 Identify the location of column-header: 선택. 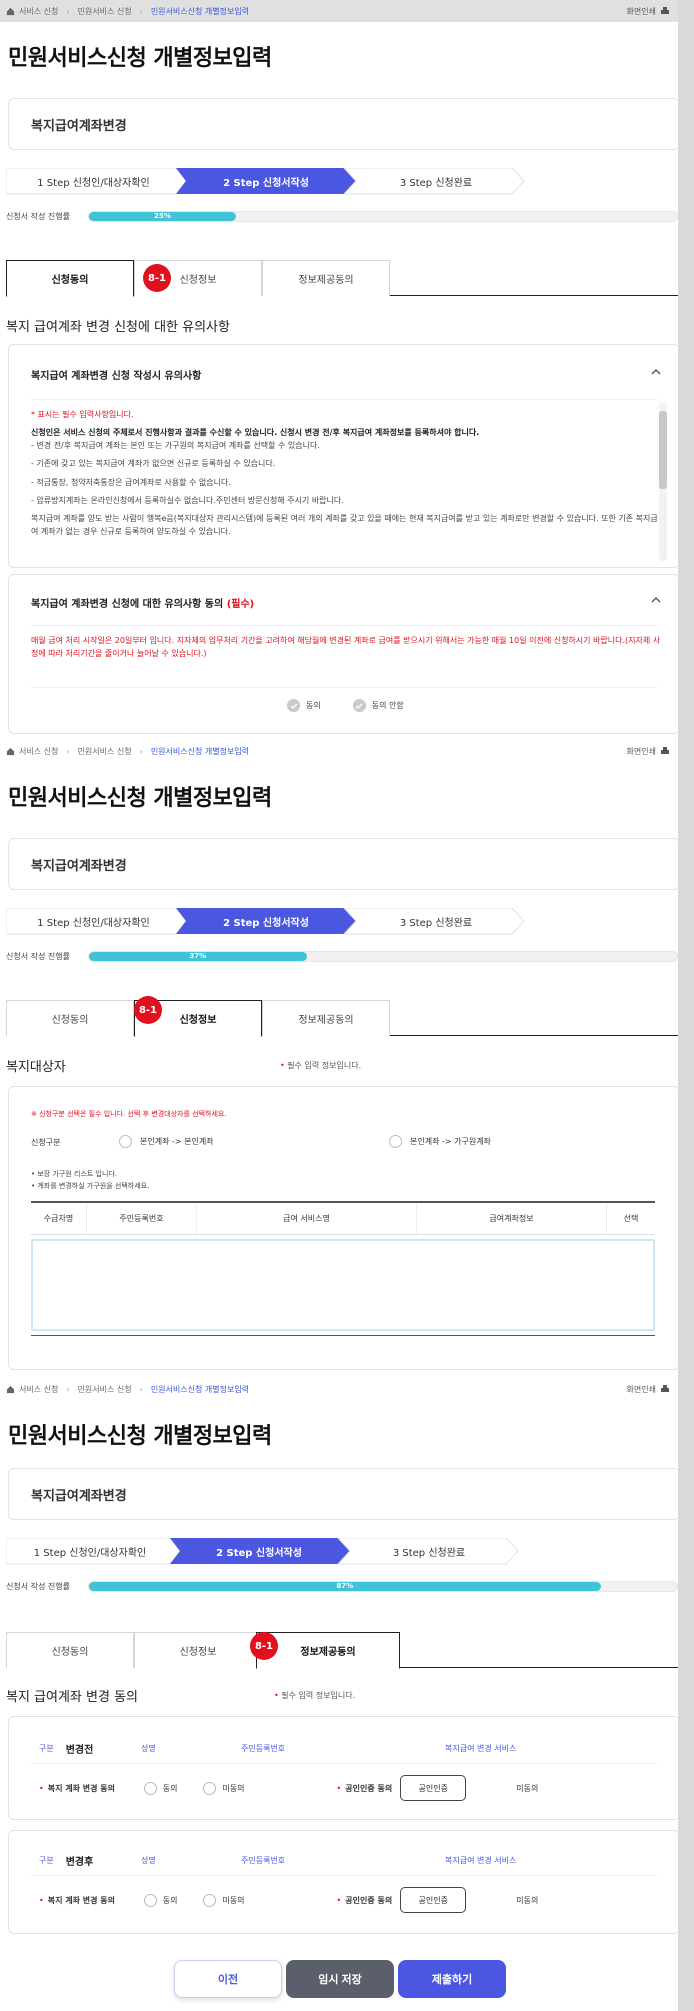
(631, 1218).